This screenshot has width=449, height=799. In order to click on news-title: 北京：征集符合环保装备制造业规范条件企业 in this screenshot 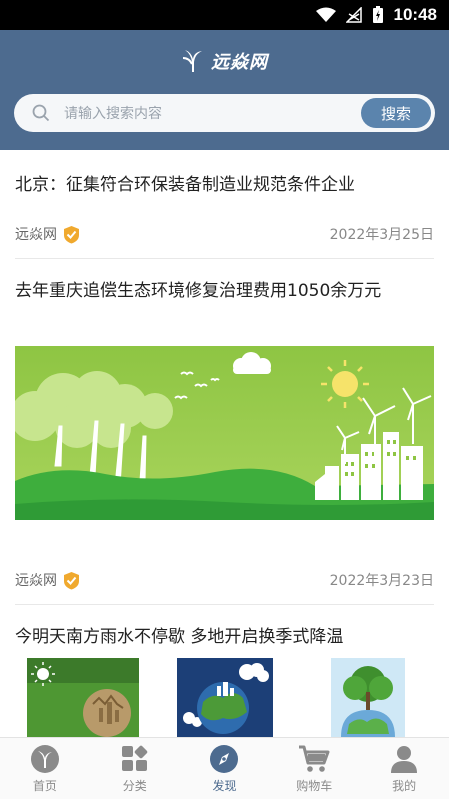, I will do `click(224, 182)`.